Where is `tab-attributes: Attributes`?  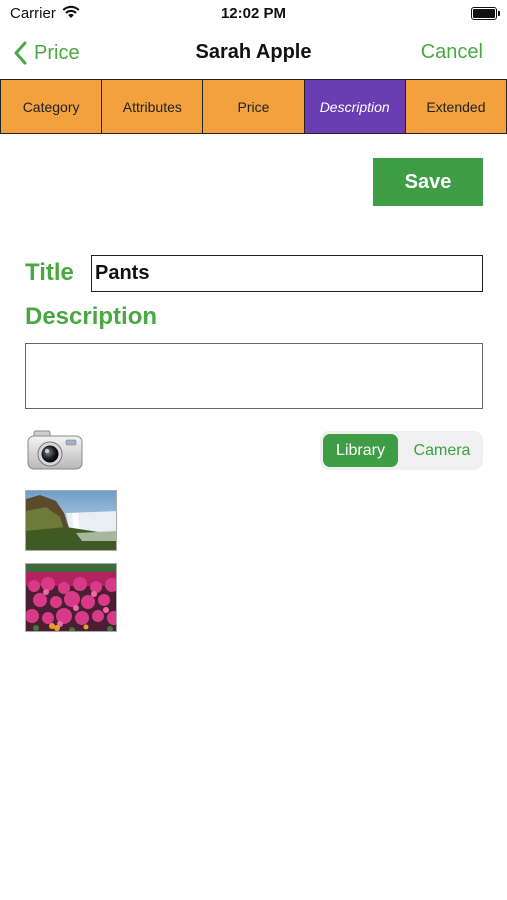
tab-attributes: Attributes is located at coordinates (153, 106).